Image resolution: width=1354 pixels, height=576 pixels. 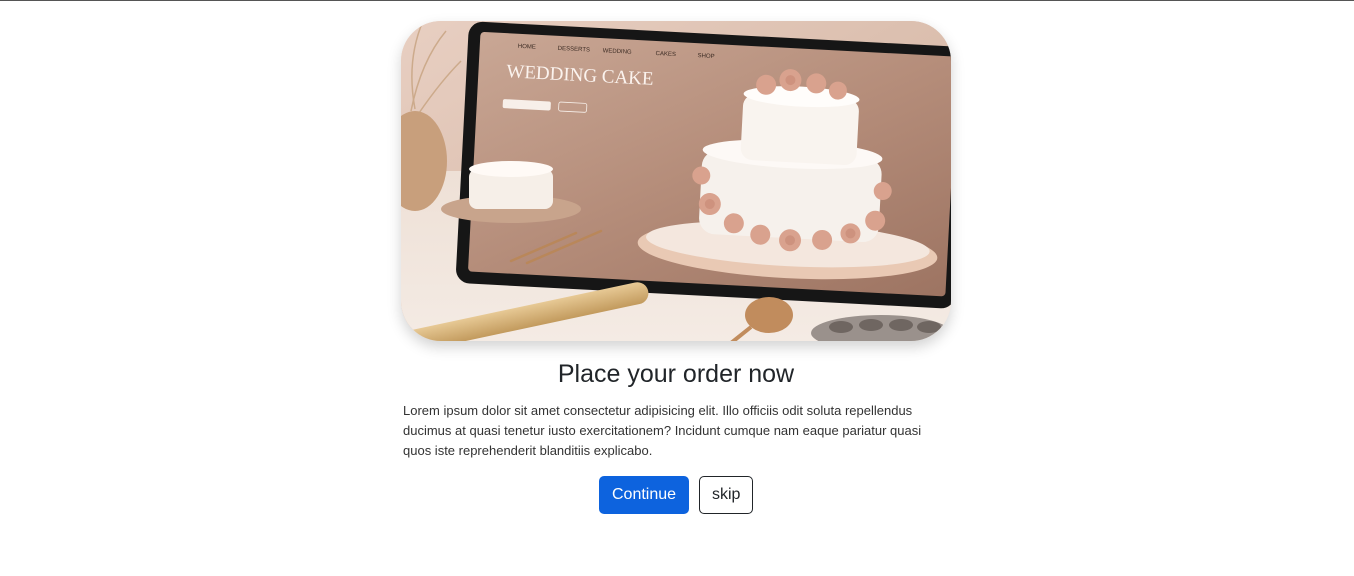 I want to click on tablet-nav-5: SHOP, so click(x=705, y=56).